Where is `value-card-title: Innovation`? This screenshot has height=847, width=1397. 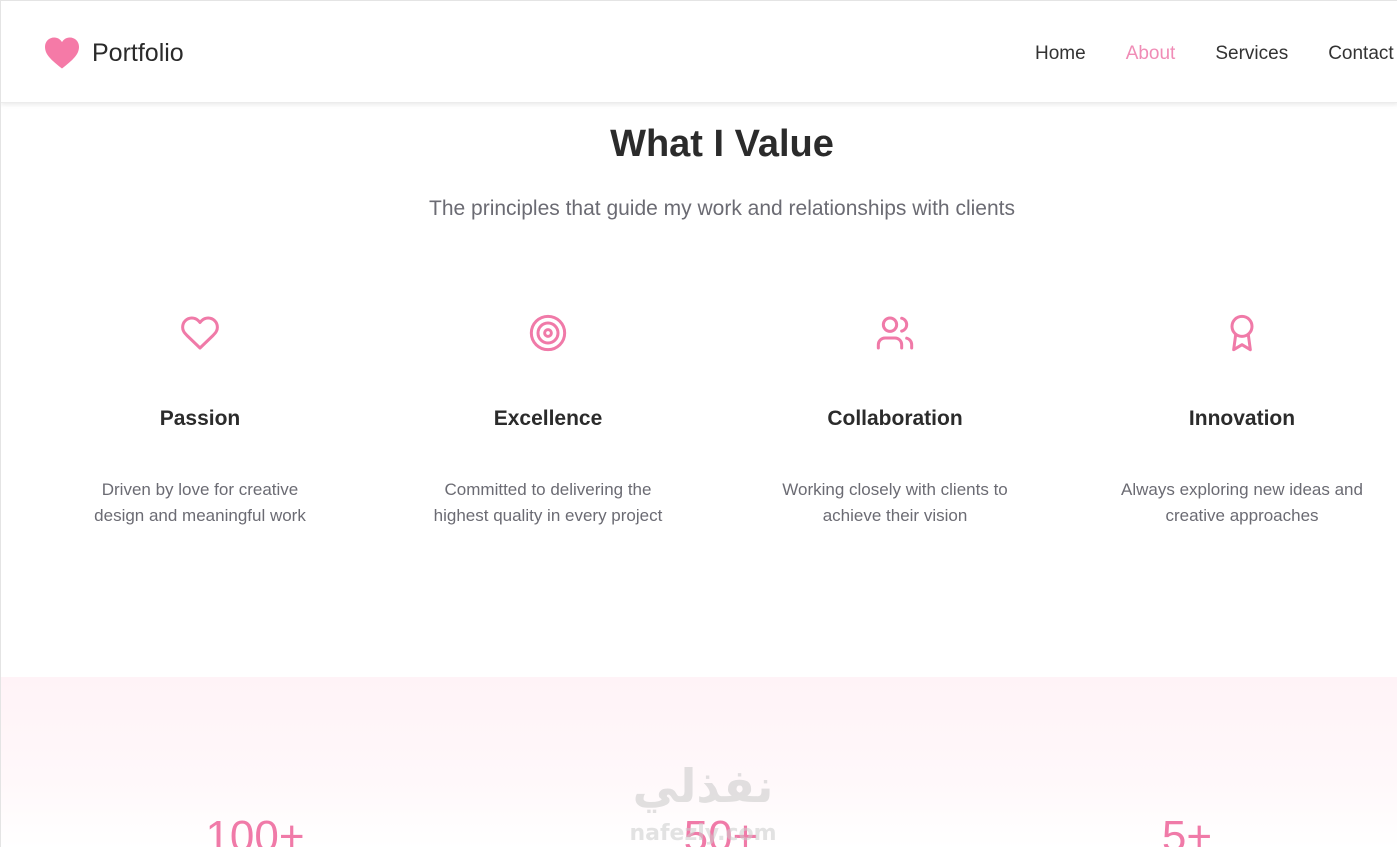 value-card-title: Innovation is located at coordinates (1242, 418).